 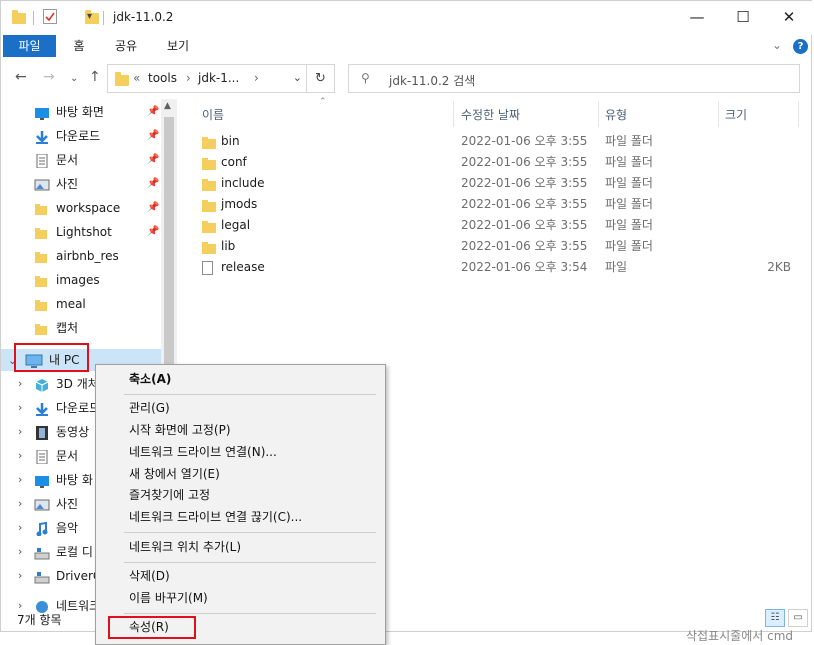 What do you see at coordinates (736, 115) in the screenshot?
I see `column-header-size: 크기` at bounding box center [736, 115].